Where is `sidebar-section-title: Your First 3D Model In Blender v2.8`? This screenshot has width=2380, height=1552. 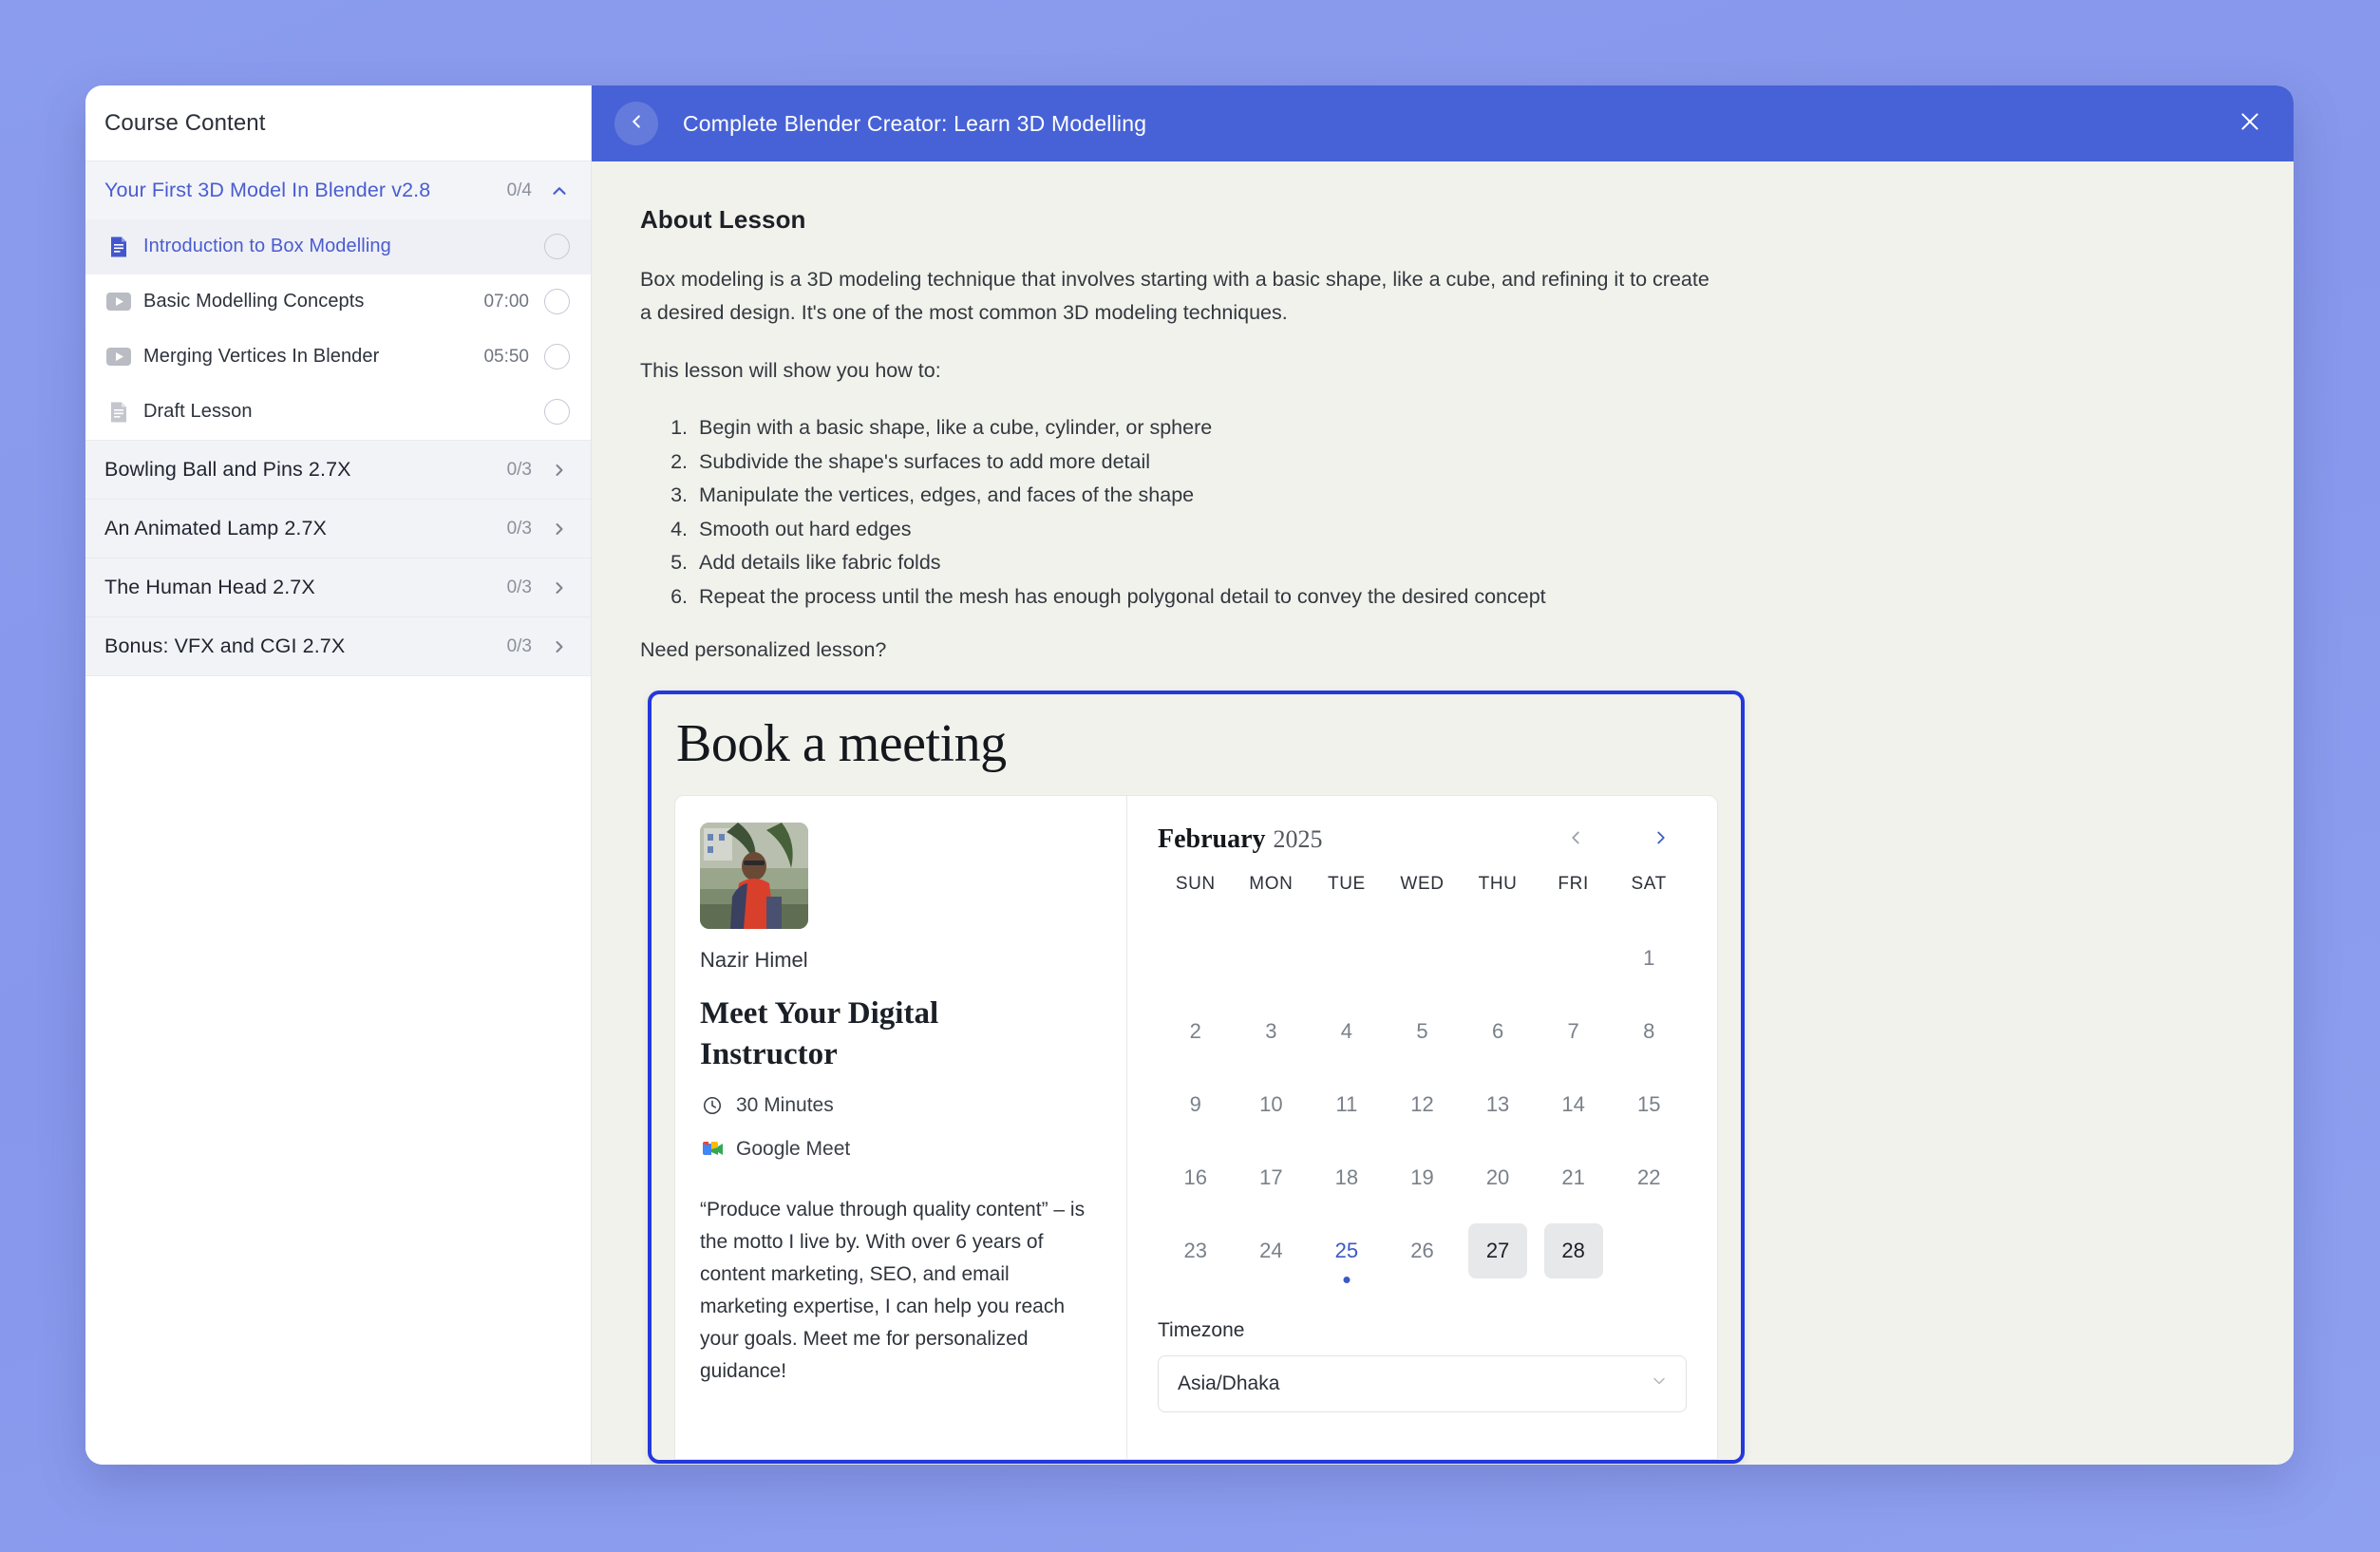
sidebar-section-title: Your First 3D Model In Blender v2.8 is located at coordinates (267, 190).